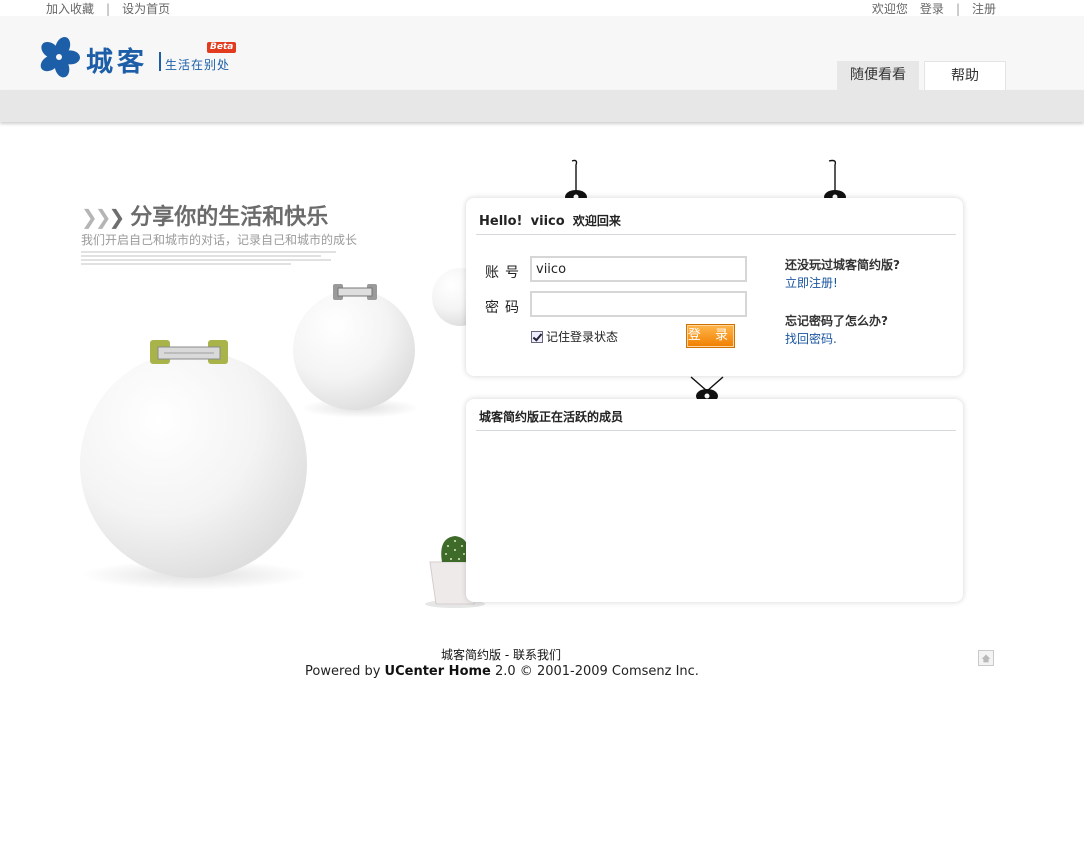  What do you see at coordinates (117, 62) in the screenshot?
I see `brand-name: 城客` at bounding box center [117, 62].